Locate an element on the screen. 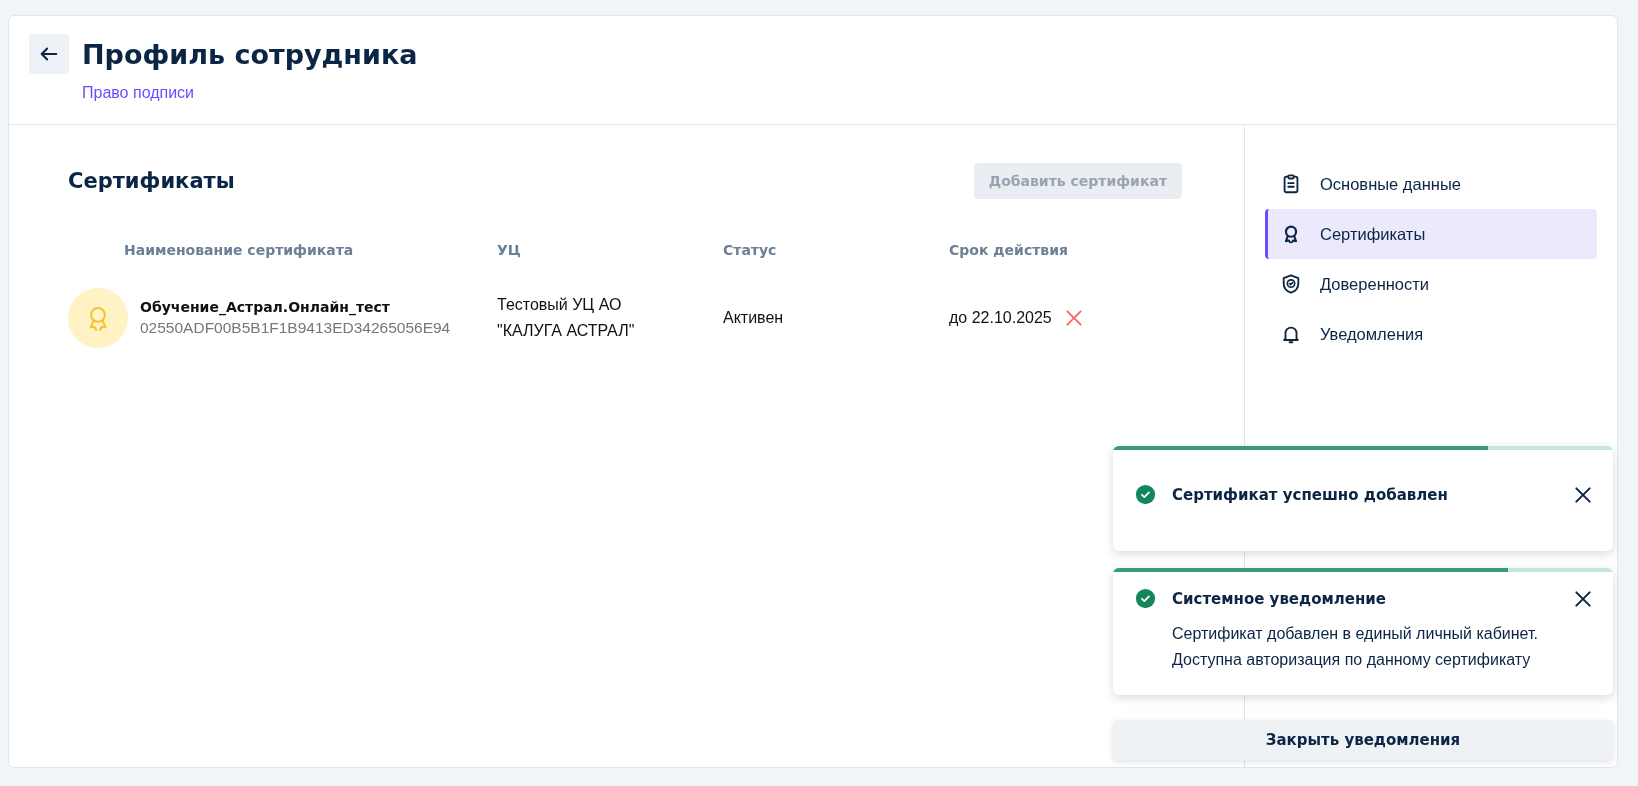  sidebar-item: Сертификаты is located at coordinates (1431, 234).